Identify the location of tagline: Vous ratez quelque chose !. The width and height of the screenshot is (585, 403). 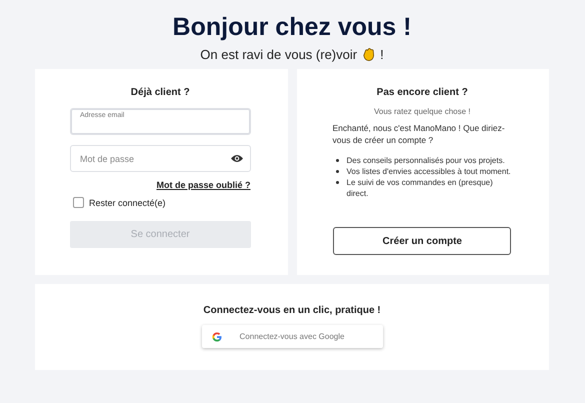
(422, 111).